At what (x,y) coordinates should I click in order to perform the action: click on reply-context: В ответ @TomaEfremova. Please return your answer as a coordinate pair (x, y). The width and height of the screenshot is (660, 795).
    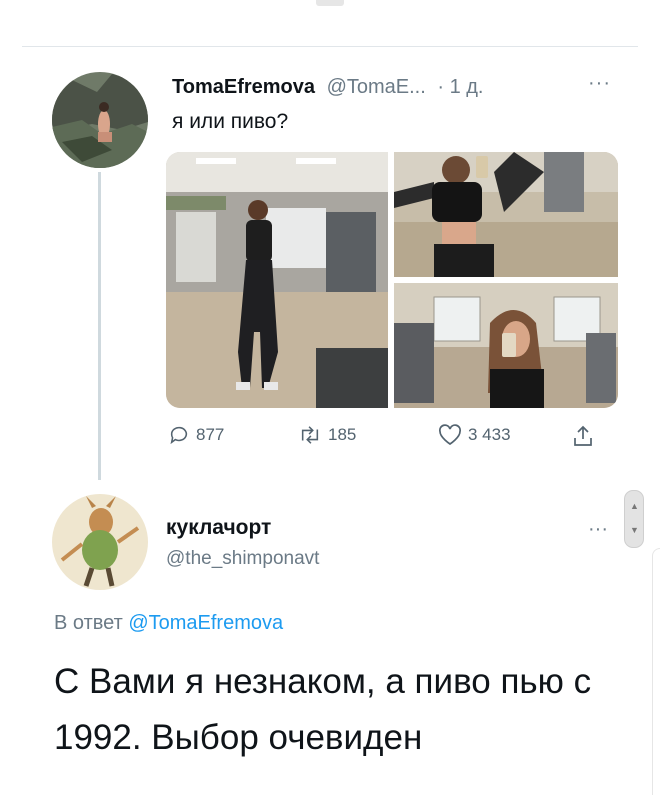
    Looking at the image, I should click on (168, 623).